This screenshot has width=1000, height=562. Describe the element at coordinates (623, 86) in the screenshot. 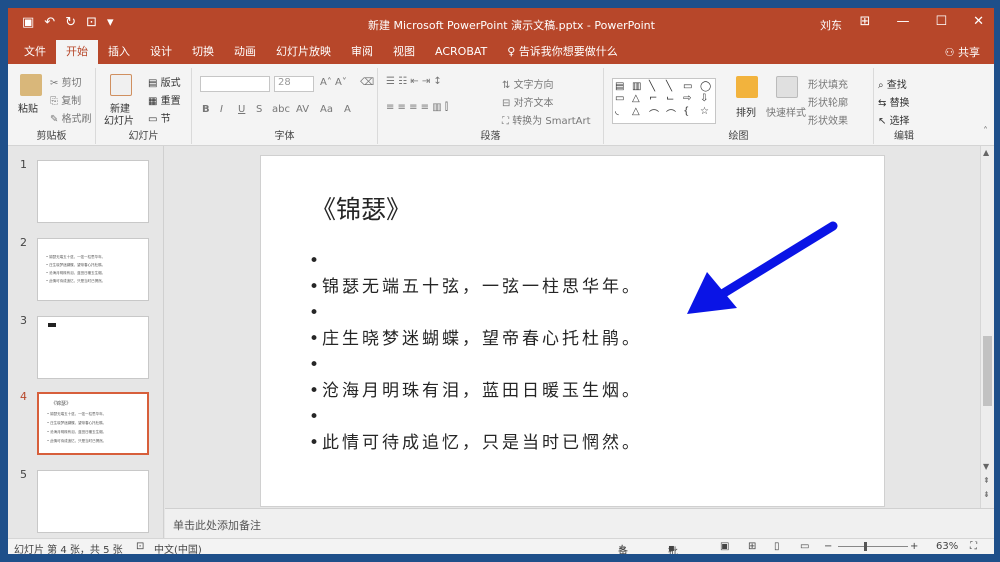

I see `textbox-shape-icon: ▤` at that location.